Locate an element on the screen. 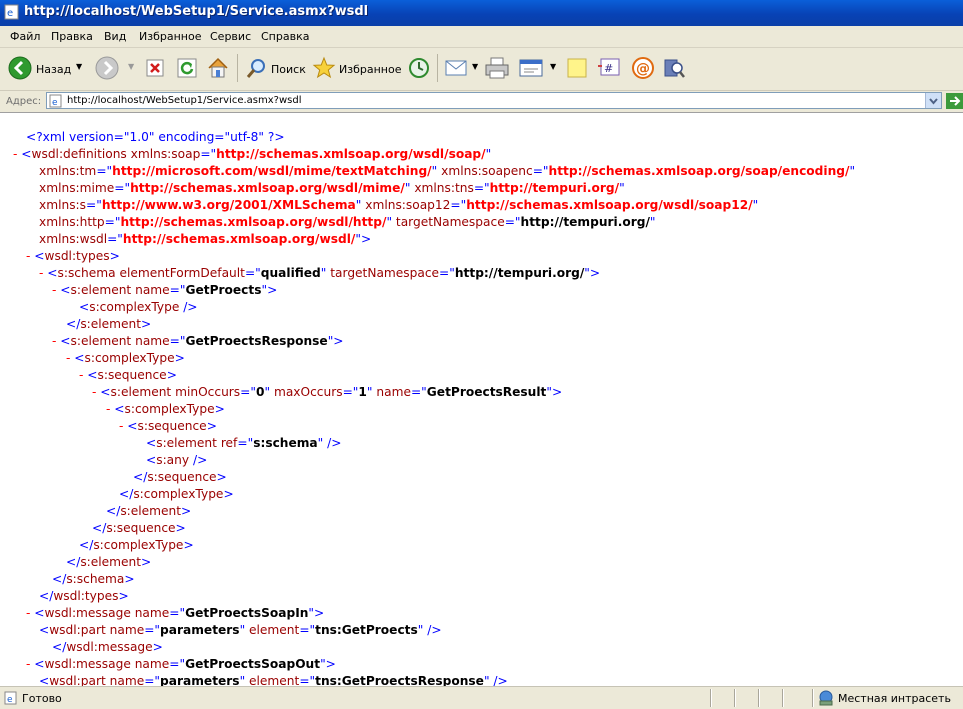 This screenshot has width=963, height=709. stop-icon is located at coordinates (155, 68).